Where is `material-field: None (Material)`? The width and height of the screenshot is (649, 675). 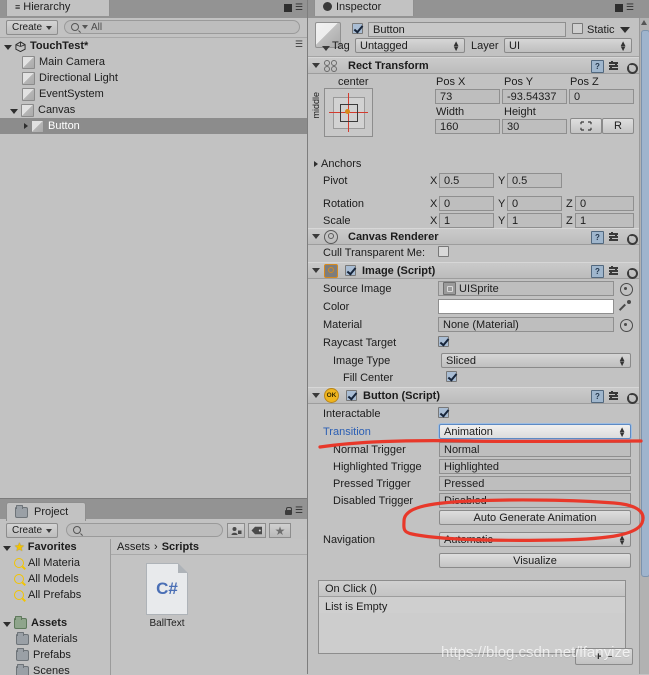 material-field: None (Material) is located at coordinates (526, 324).